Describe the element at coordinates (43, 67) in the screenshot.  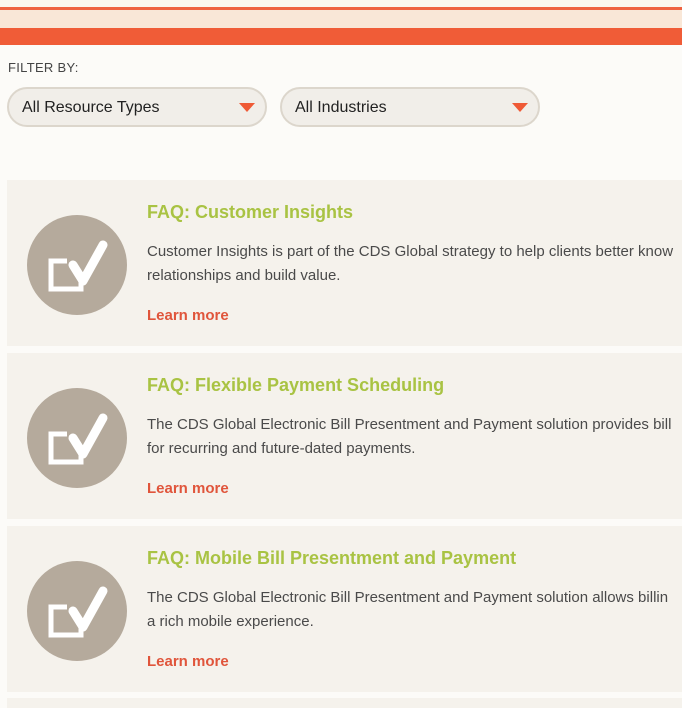
I see `filter-label: FILTER BY:` at that location.